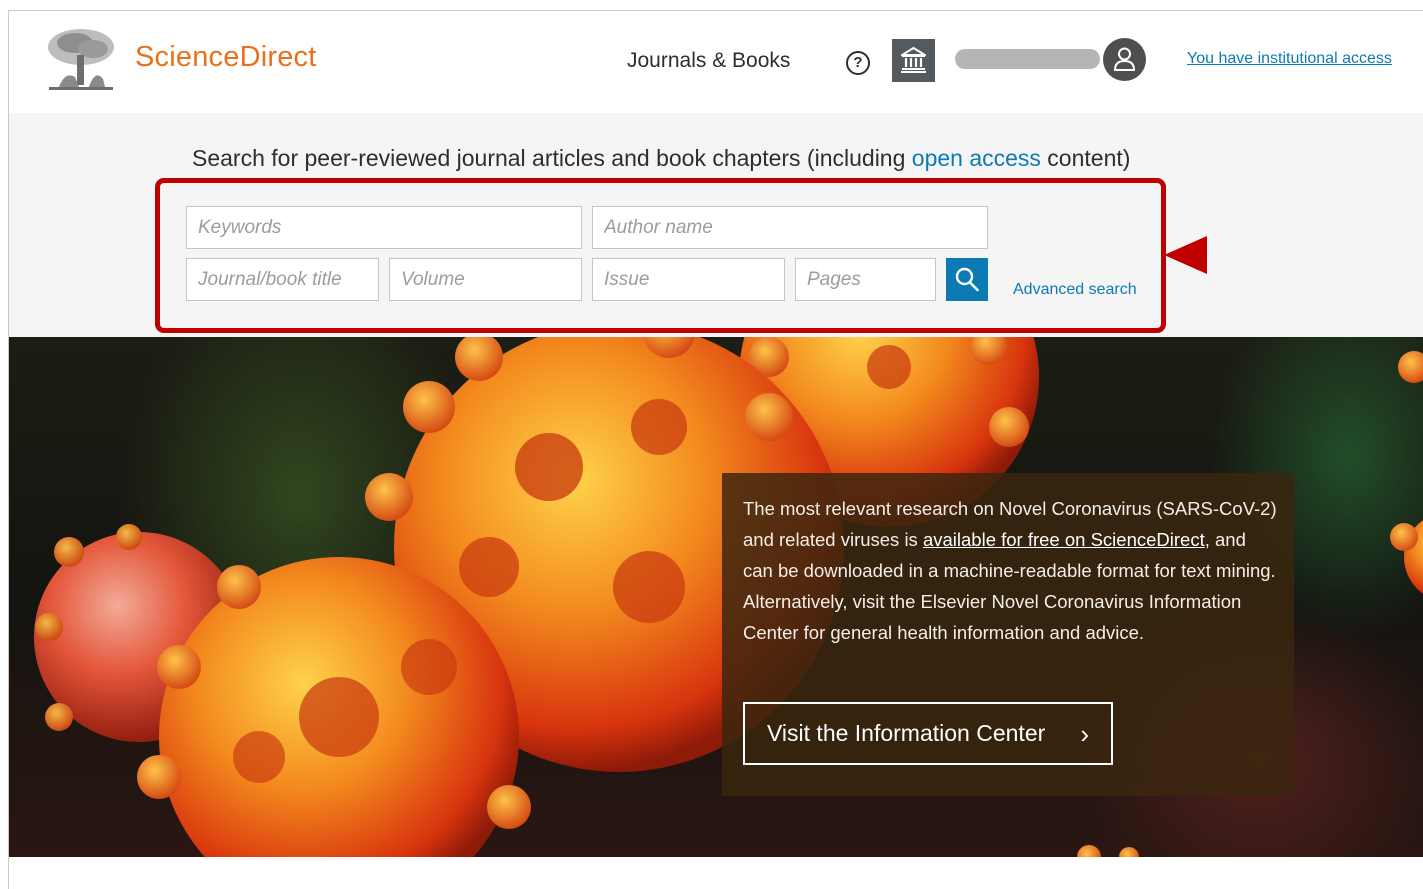 This screenshot has height=889, width=1423. Describe the element at coordinates (708, 61) in the screenshot. I see `nav-journals-books: Journals & Books` at that location.